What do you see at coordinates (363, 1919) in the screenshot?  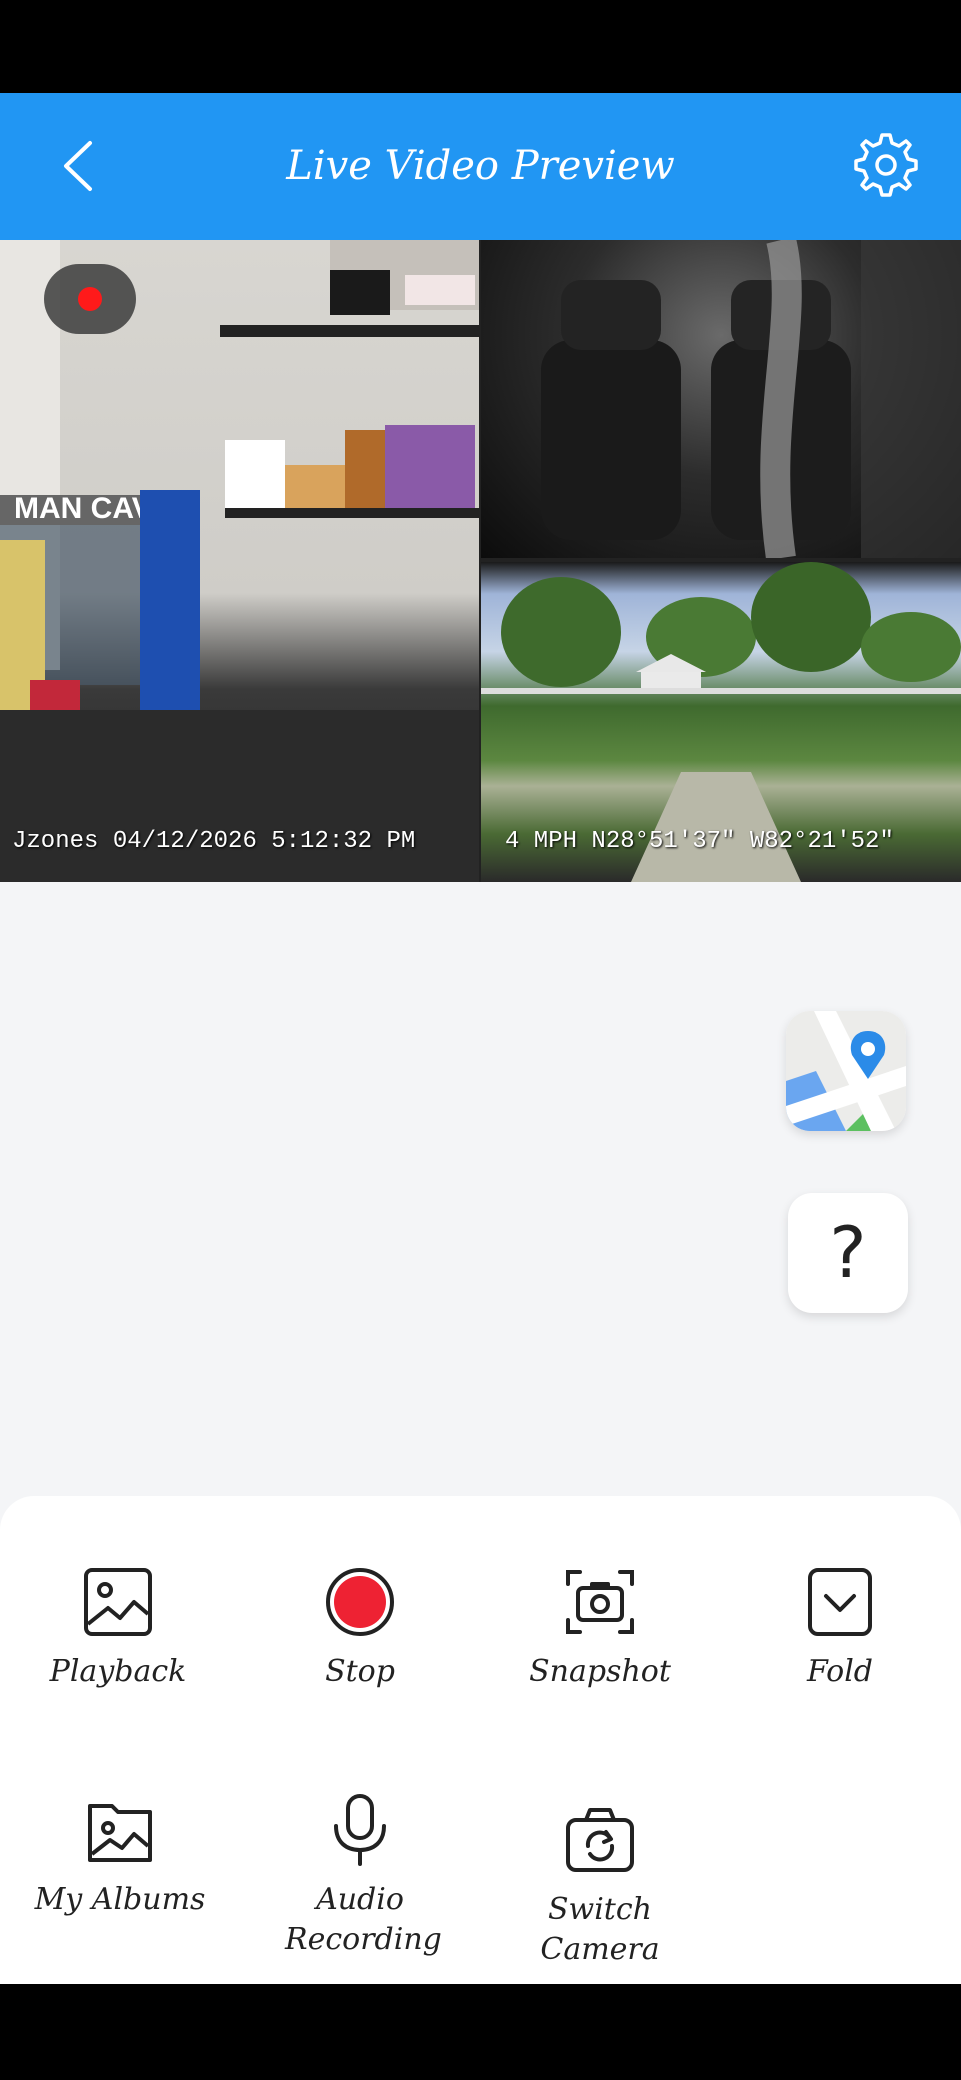 I see `audio-recording-label: Audio Recording` at bounding box center [363, 1919].